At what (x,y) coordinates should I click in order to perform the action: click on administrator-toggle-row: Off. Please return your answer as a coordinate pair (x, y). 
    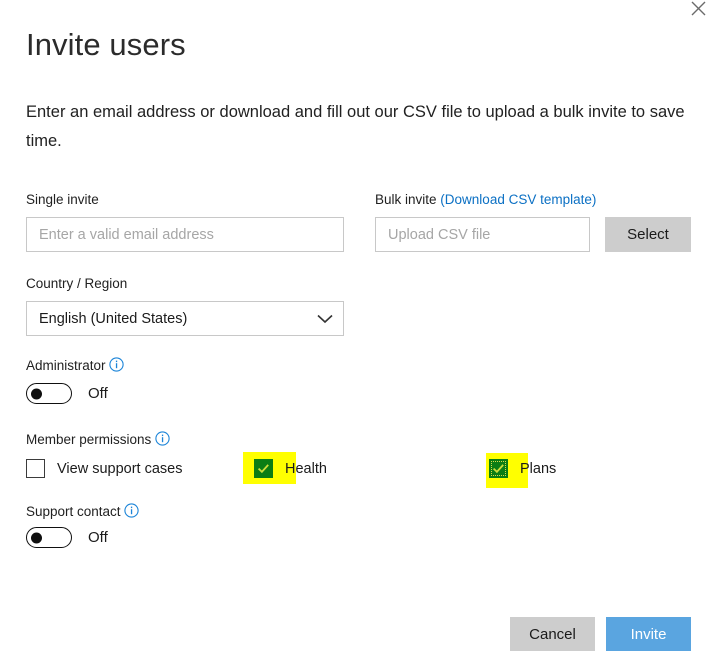
    Looking at the image, I should click on (67, 393).